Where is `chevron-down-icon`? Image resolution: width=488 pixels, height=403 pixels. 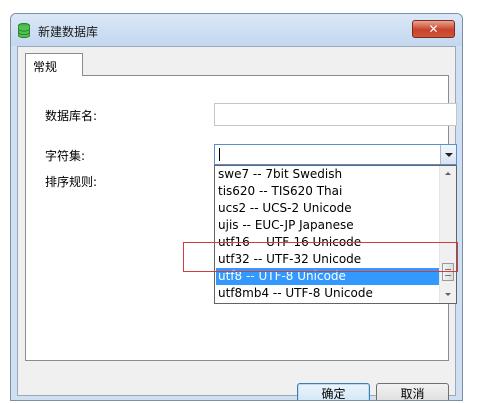 chevron-down-icon is located at coordinates (448, 154).